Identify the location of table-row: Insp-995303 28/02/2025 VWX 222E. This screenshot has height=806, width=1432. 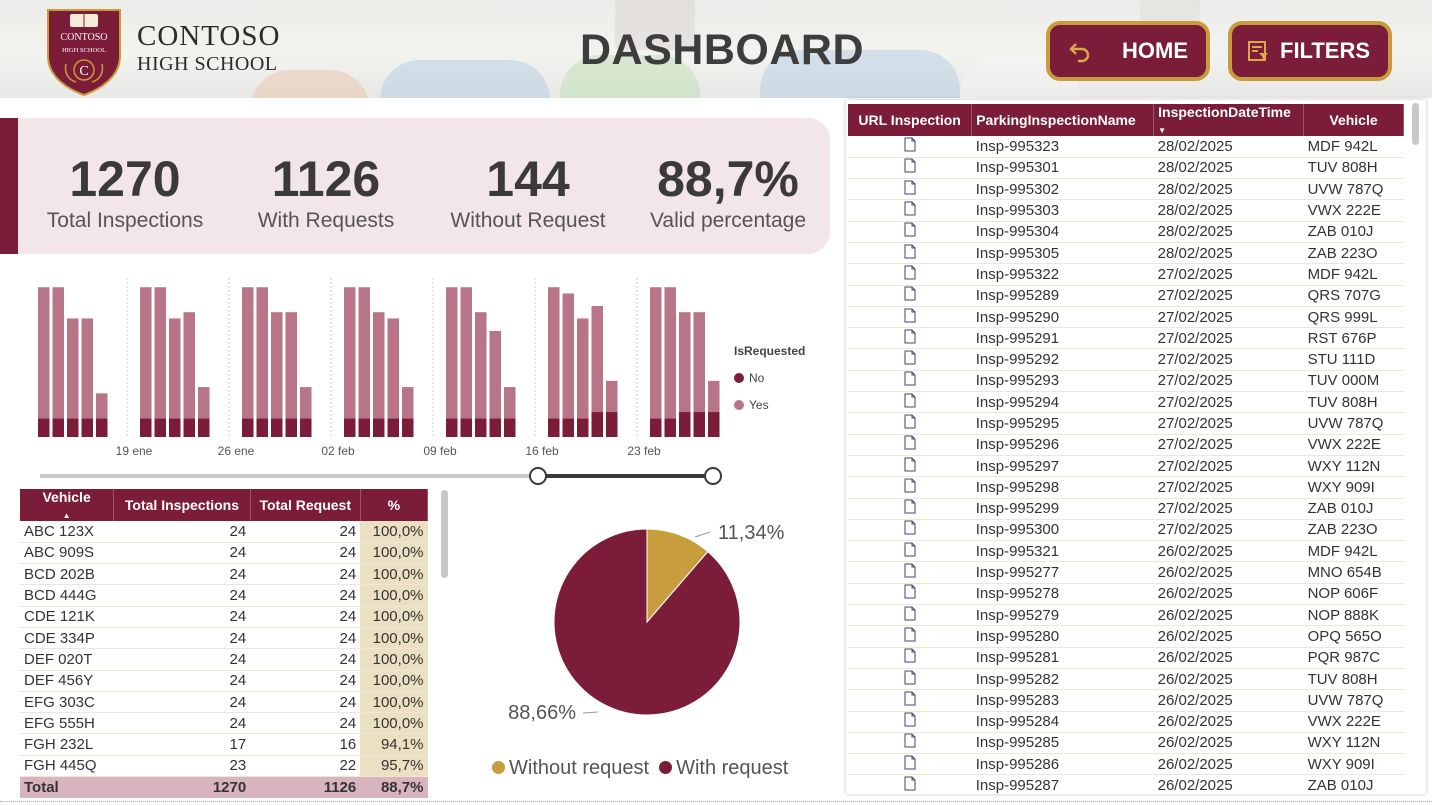
(1126, 210).